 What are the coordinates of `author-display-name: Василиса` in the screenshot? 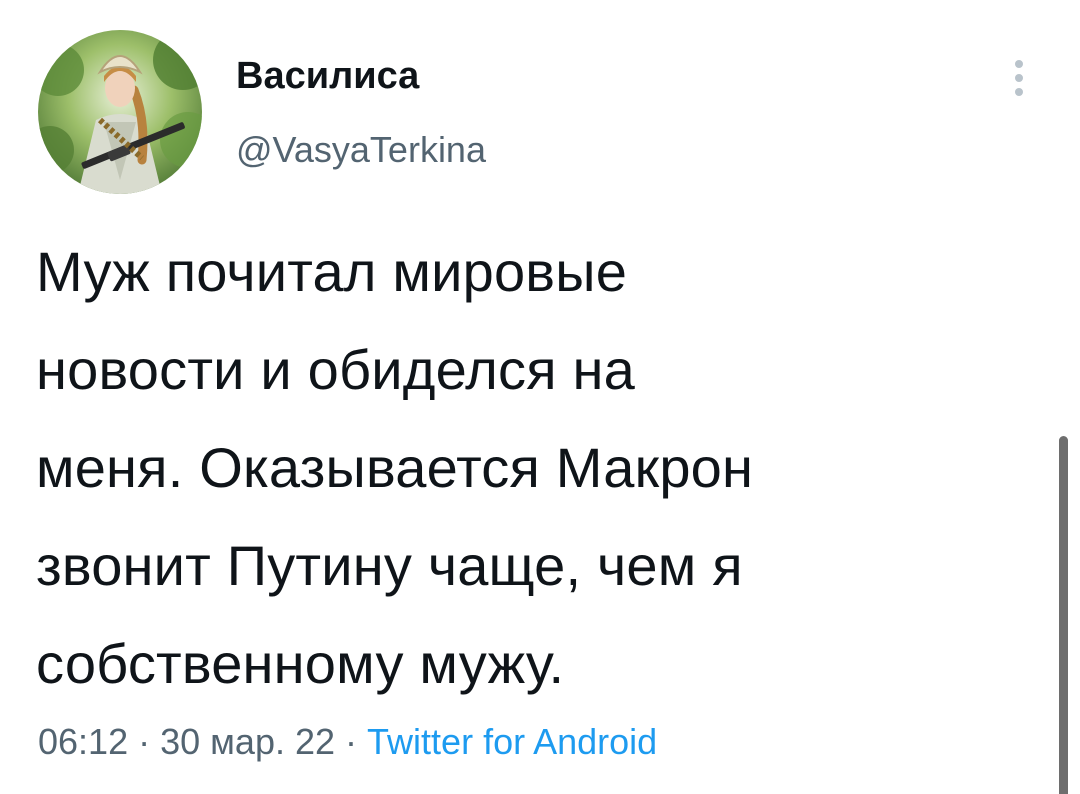 It's located at (327, 76).